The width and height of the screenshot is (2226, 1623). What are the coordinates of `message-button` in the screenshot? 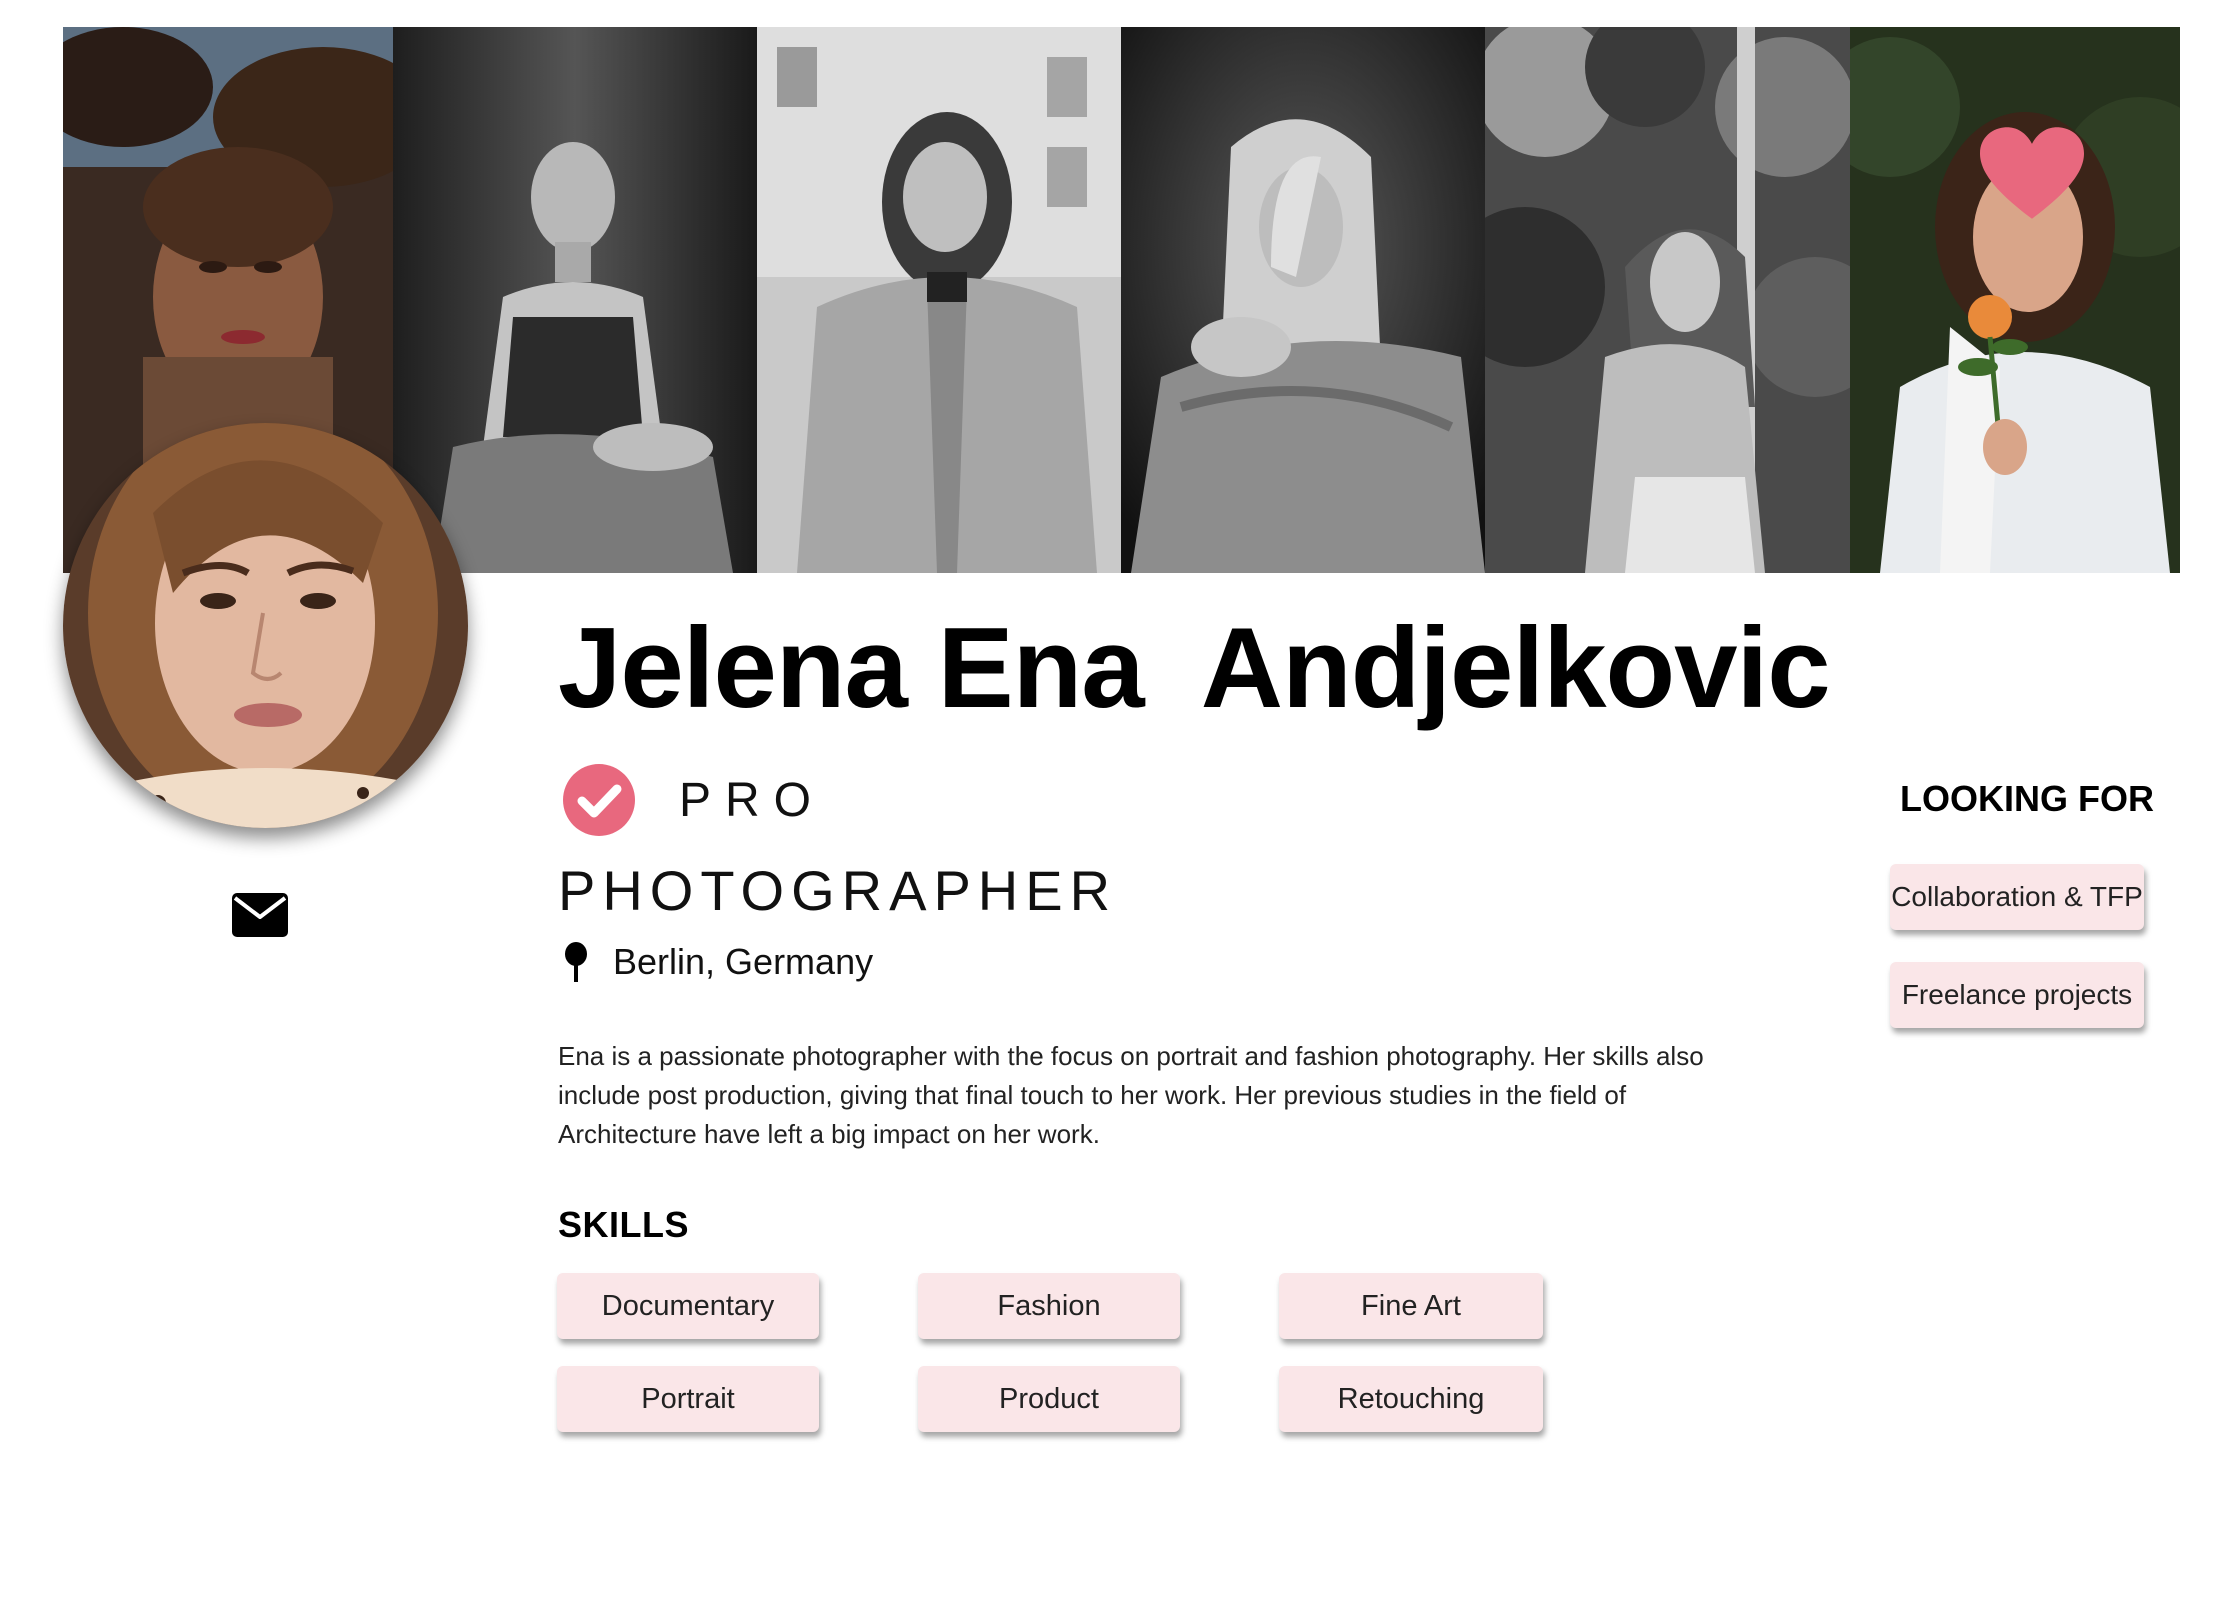 It's located at (260, 915).